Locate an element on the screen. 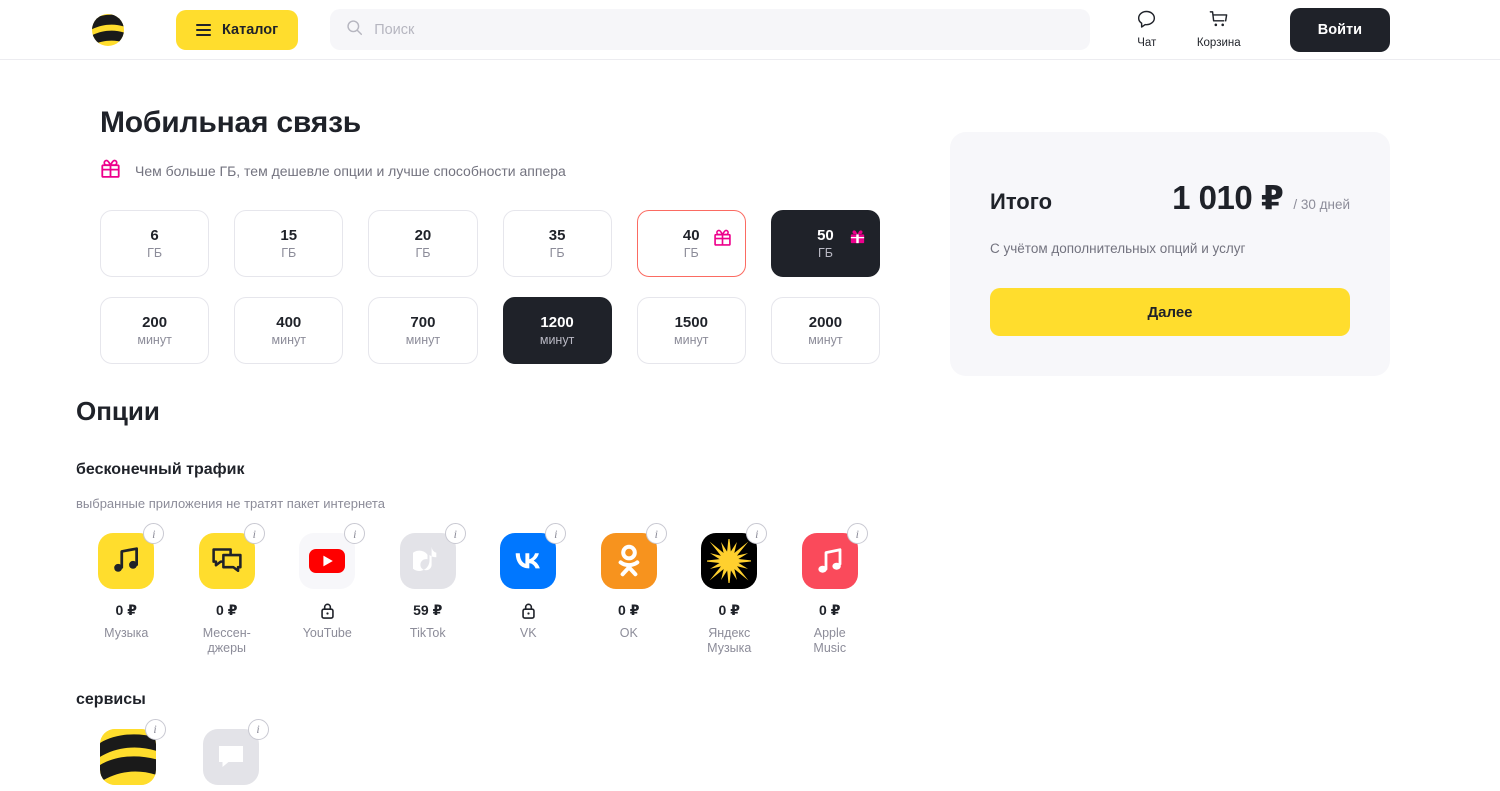 Image resolution: width=1500 pixels, height=791 pixels. gb-option-50: 50 ГБ is located at coordinates (825, 243).